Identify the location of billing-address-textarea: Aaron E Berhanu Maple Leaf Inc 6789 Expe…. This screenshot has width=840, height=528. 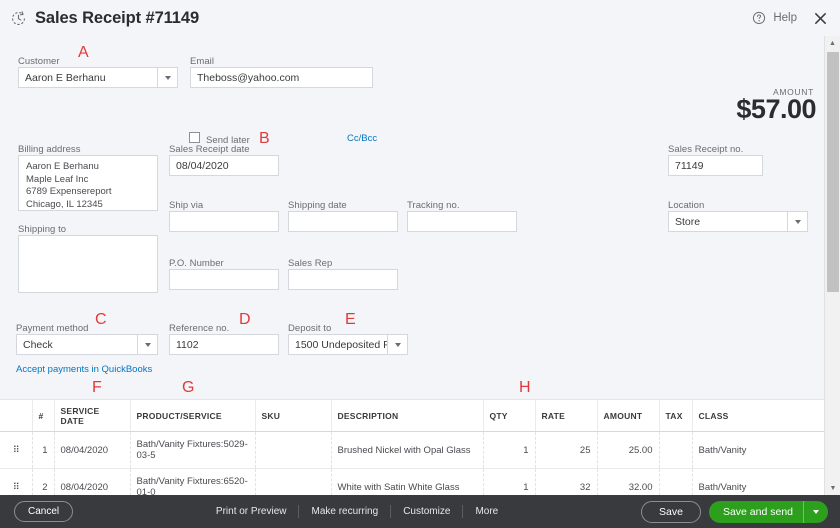
(88, 183).